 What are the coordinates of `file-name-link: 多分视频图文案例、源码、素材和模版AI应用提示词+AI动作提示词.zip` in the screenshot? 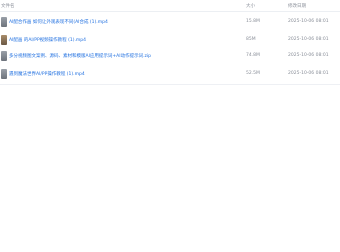 It's located at (80, 56).